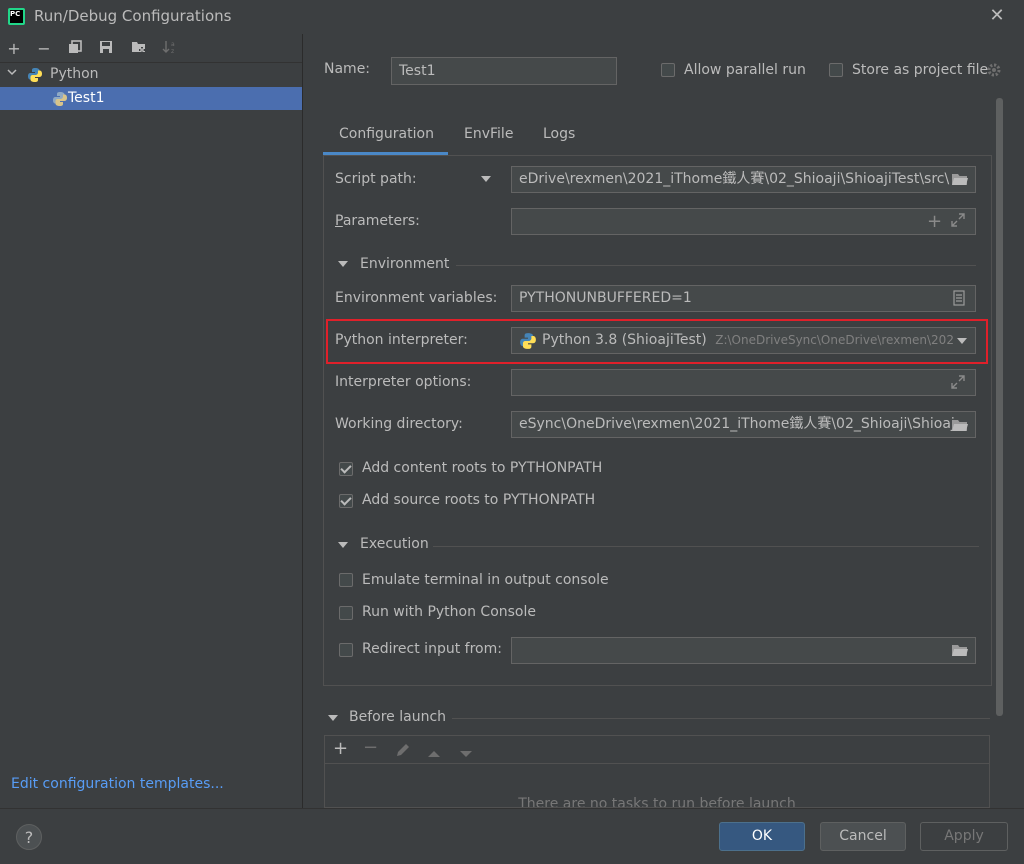 The height and width of the screenshot is (864, 1024). I want to click on add-content-roots-label: Add content roots to PYTHONPATH, so click(482, 468).